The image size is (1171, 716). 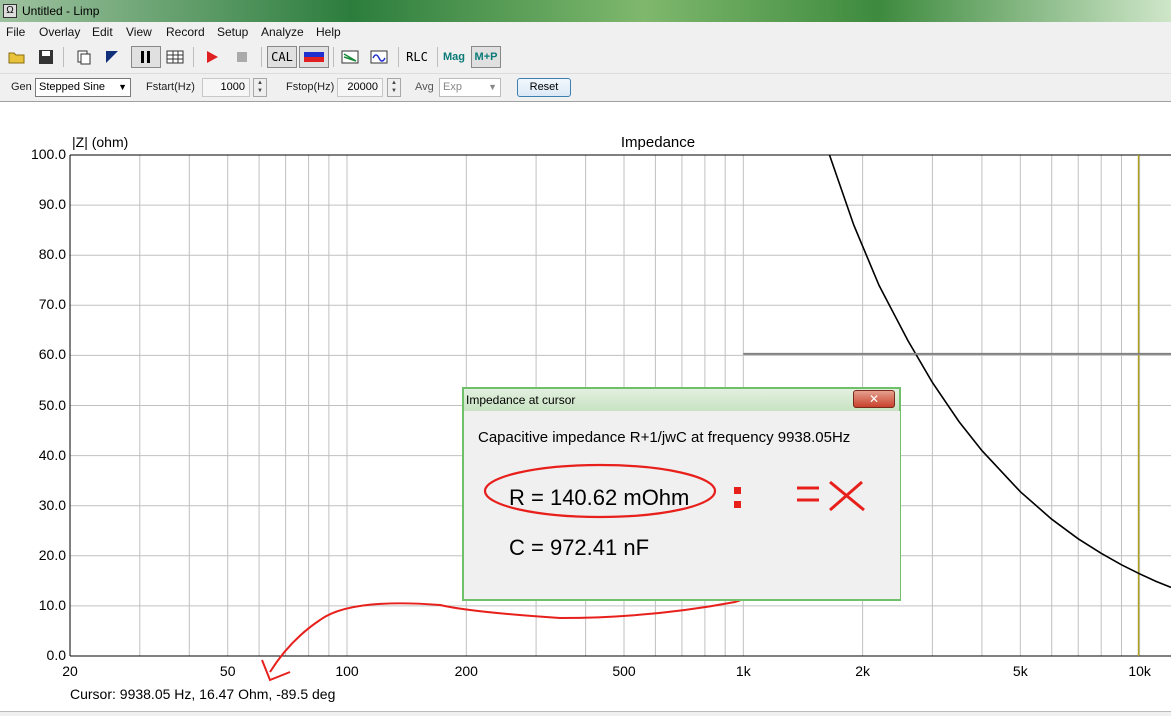 I want to click on avg-select: Exp ▼, so click(x=470, y=87).